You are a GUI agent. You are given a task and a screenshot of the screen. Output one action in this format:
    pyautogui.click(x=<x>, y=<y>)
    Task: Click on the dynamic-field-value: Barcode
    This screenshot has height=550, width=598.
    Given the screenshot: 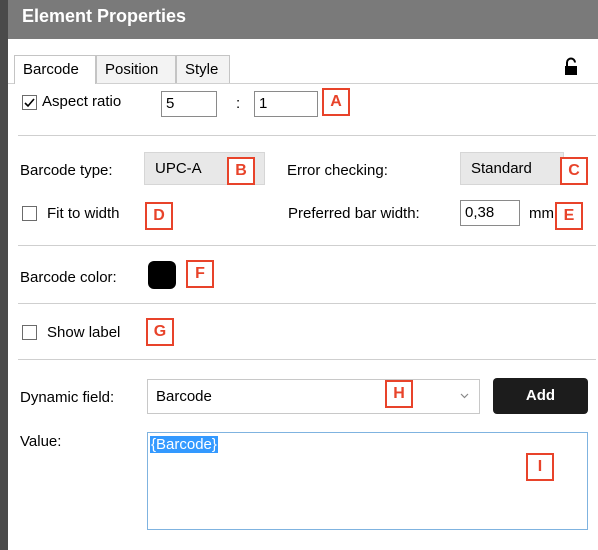 What is the action you would take?
    pyautogui.click(x=184, y=396)
    